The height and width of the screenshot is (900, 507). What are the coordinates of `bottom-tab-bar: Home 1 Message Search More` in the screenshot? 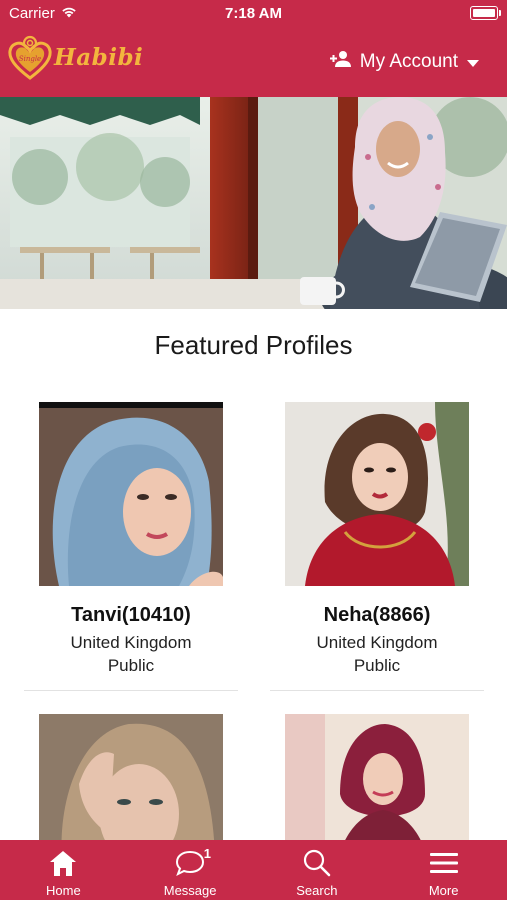 It's located at (253, 870).